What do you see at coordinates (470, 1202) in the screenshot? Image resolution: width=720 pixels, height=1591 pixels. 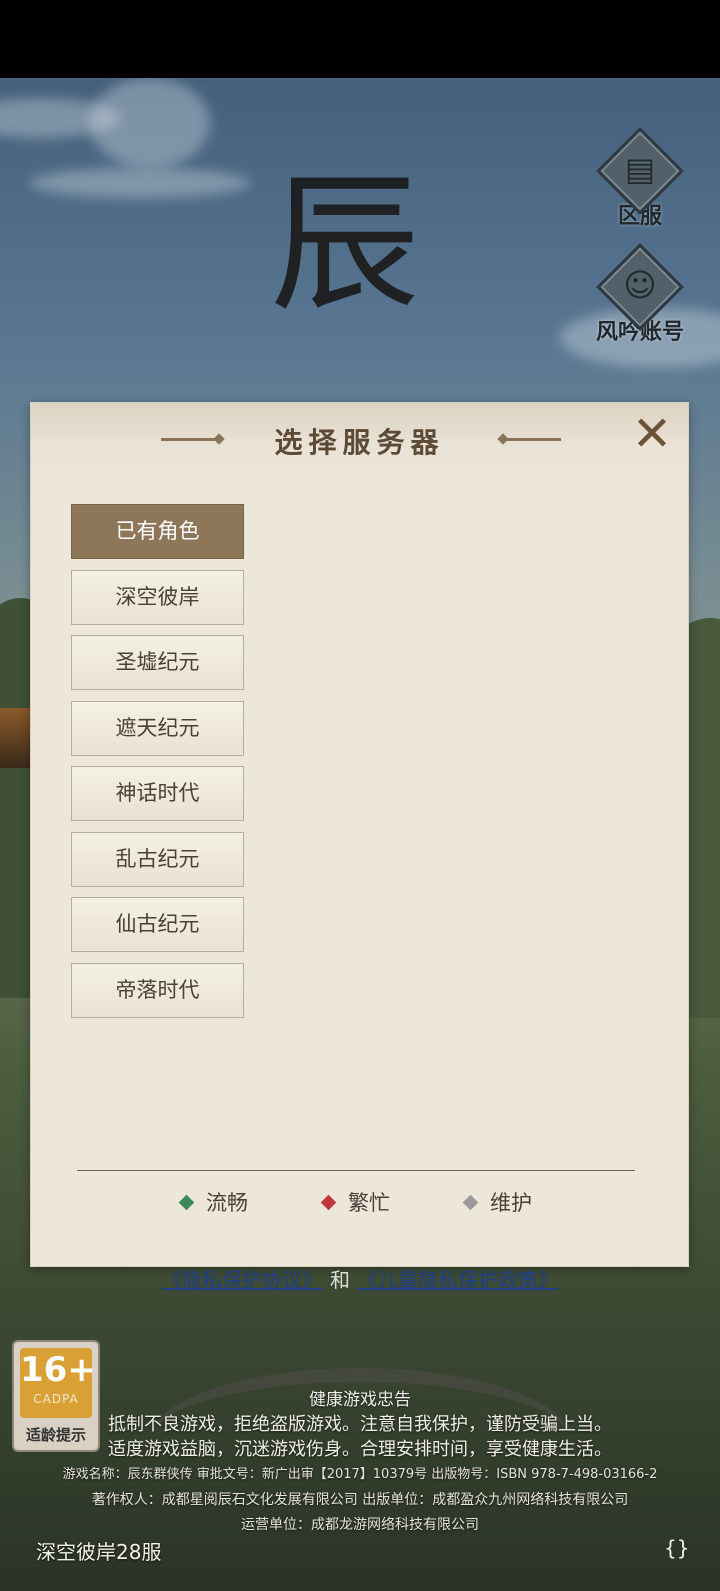 I see `diamond-gray-icon` at bounding box center [470, 1202].